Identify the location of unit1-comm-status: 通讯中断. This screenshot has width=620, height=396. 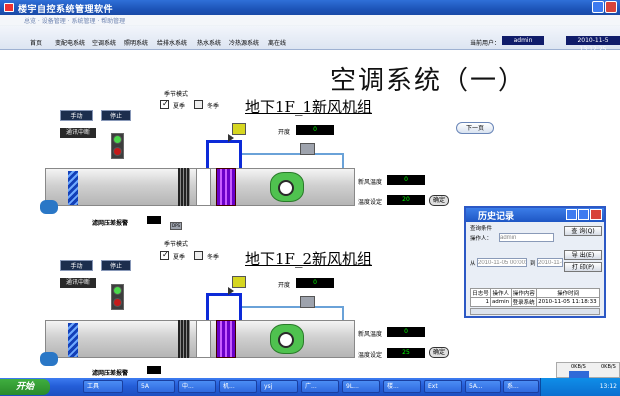
(78, 133).